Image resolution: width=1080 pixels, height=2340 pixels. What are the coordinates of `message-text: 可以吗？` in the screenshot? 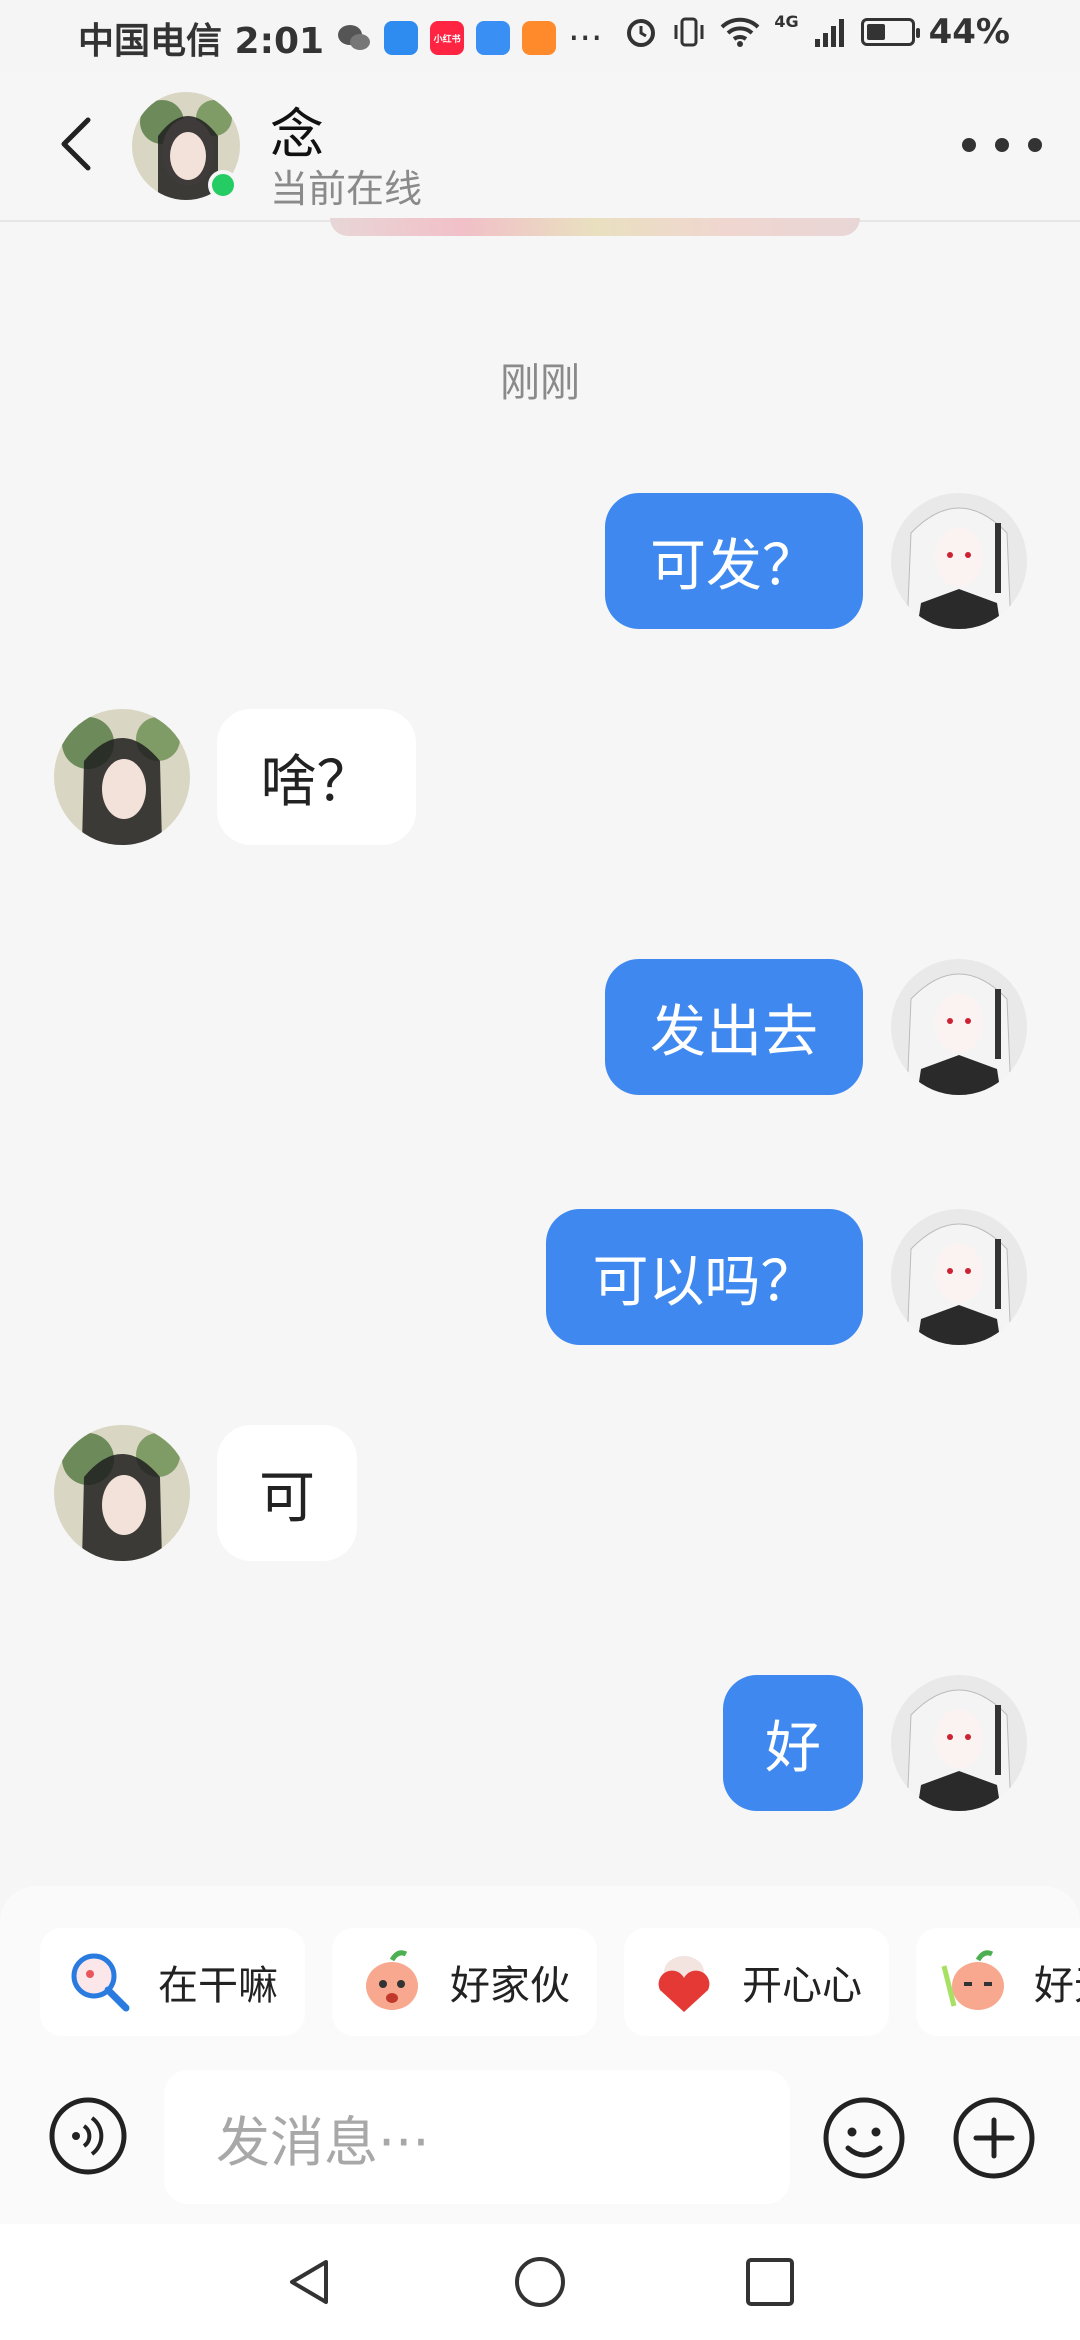 It's located at (704, 1282).